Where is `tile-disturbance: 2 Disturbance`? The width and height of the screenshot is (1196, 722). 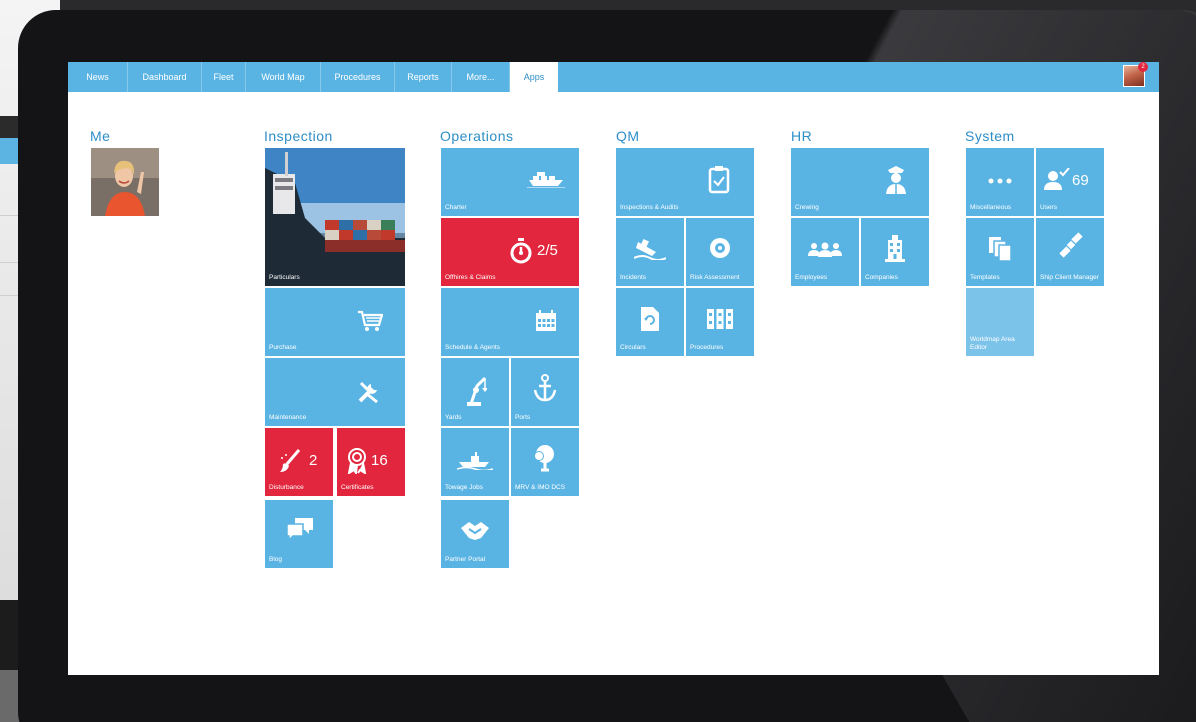 tile-disturbance: 2 Disturbance is located at coordinates (299, 462).